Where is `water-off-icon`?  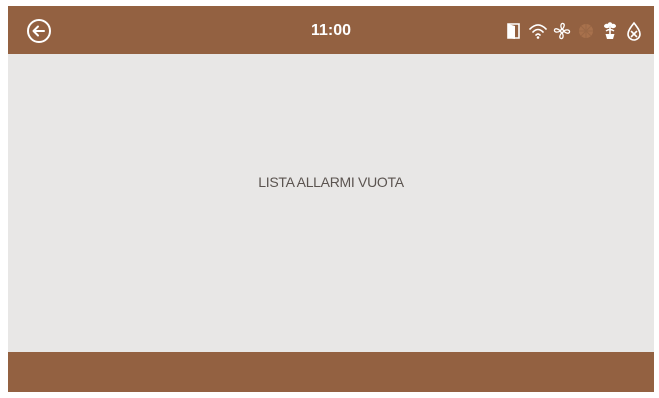 water-off-icon is located at coordinates (634, 31).